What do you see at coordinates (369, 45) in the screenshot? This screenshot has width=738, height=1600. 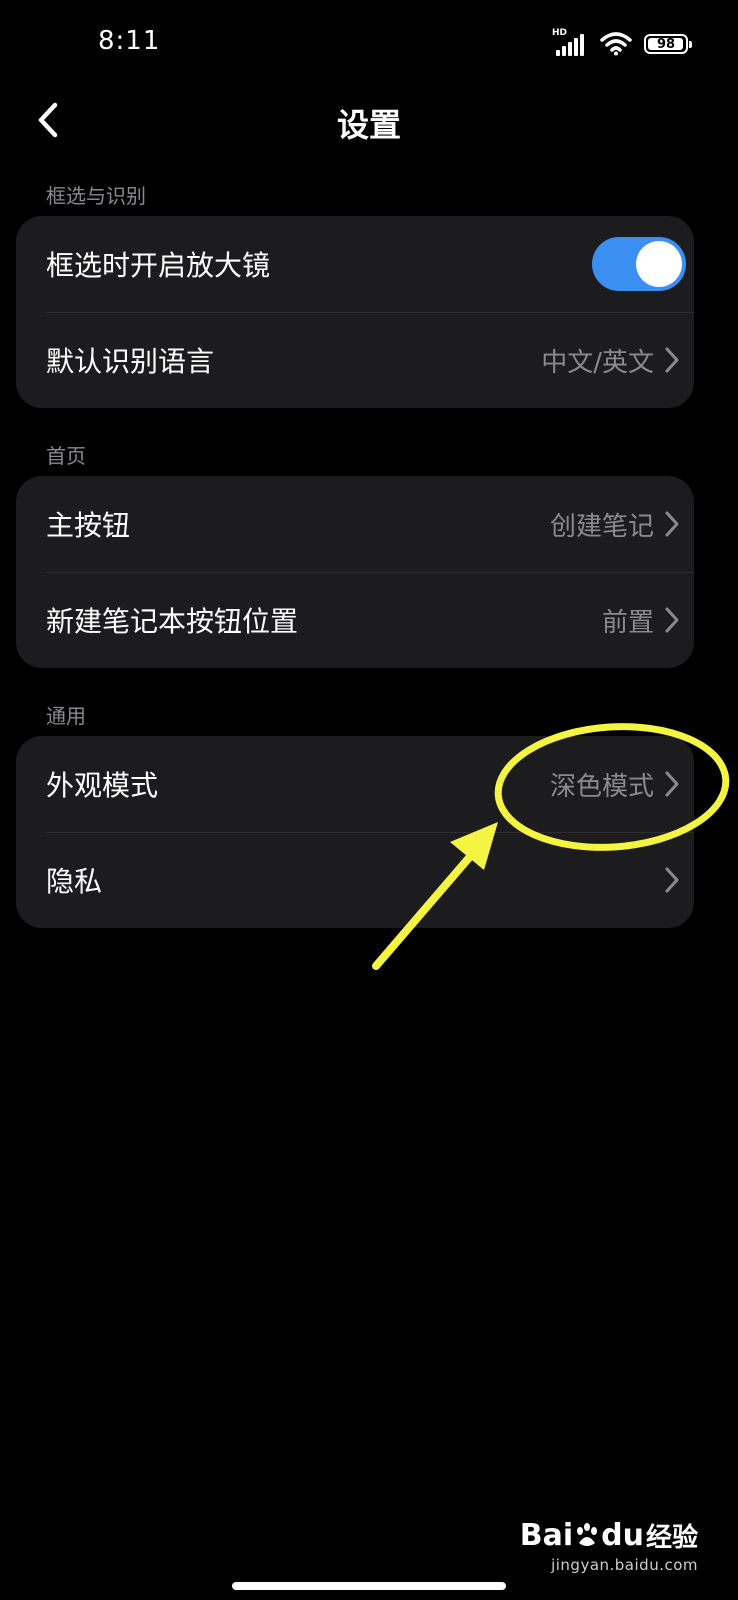 I see `status-bar: 8:11 HD 98` at bounding box center [369, 45].